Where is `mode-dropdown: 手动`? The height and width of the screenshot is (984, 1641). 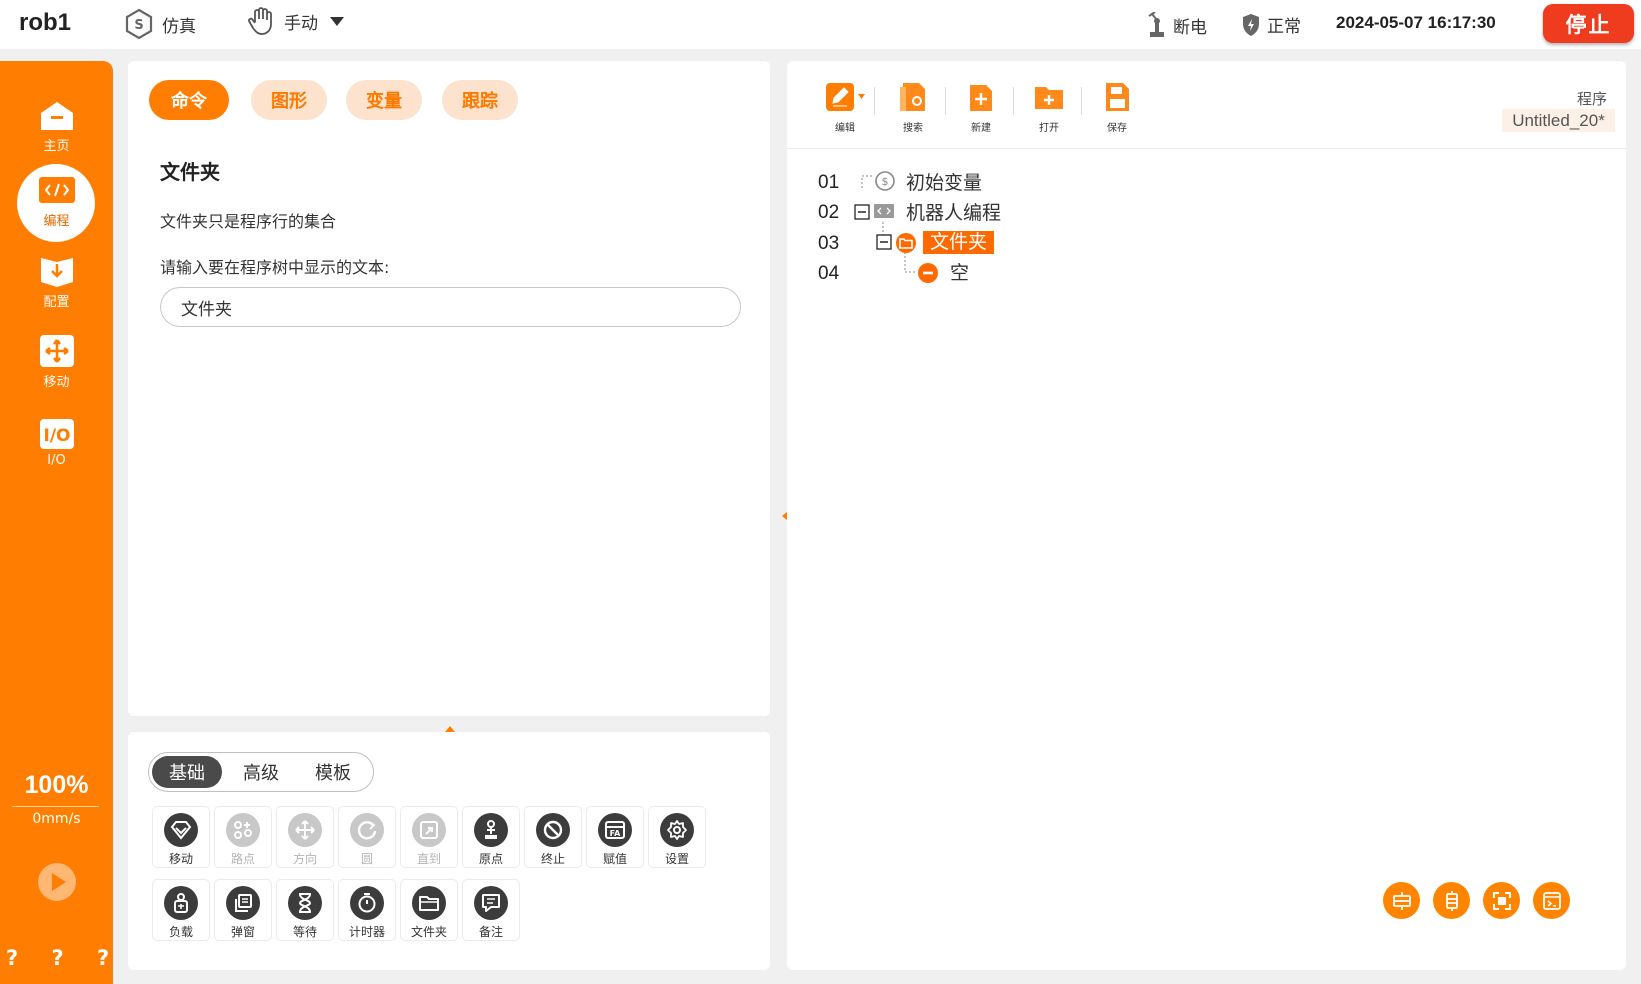
mode-dropdown: 手动 is located at coordinates (295, 21).